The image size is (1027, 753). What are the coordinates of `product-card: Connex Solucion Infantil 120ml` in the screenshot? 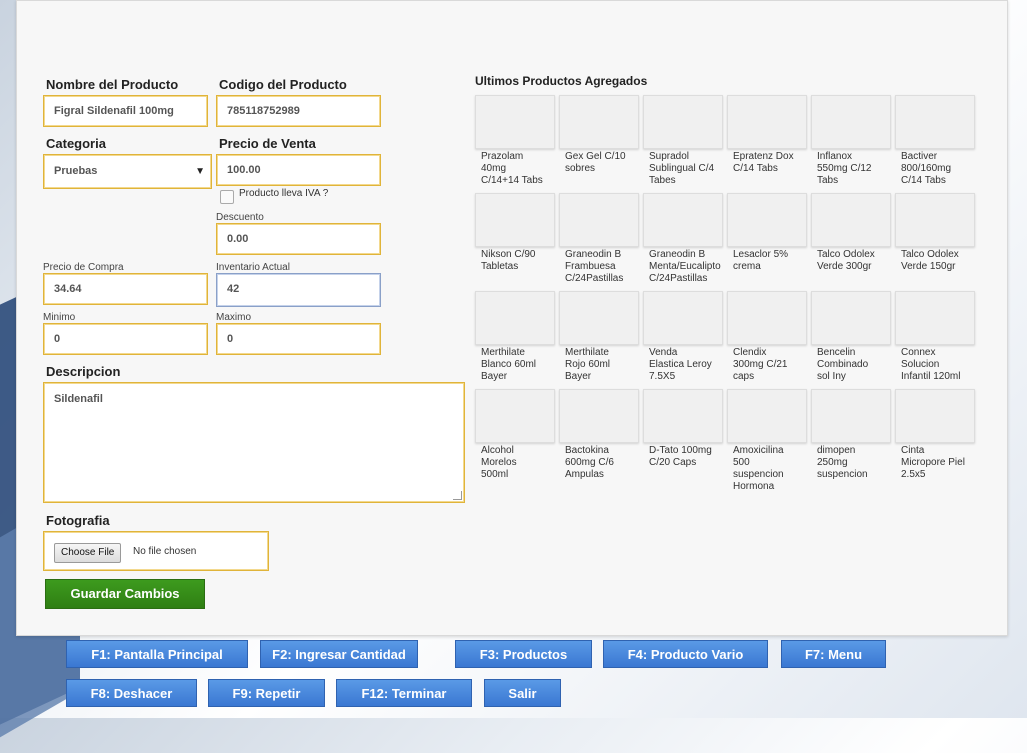 It's located at (935, 337).